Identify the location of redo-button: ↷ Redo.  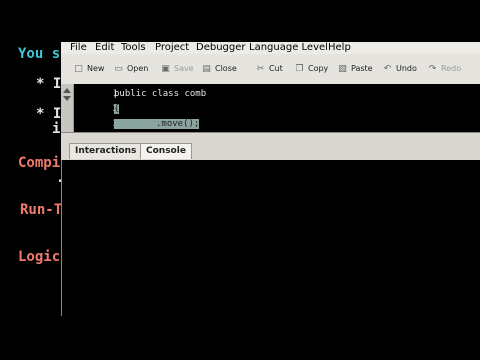
(444, 69).